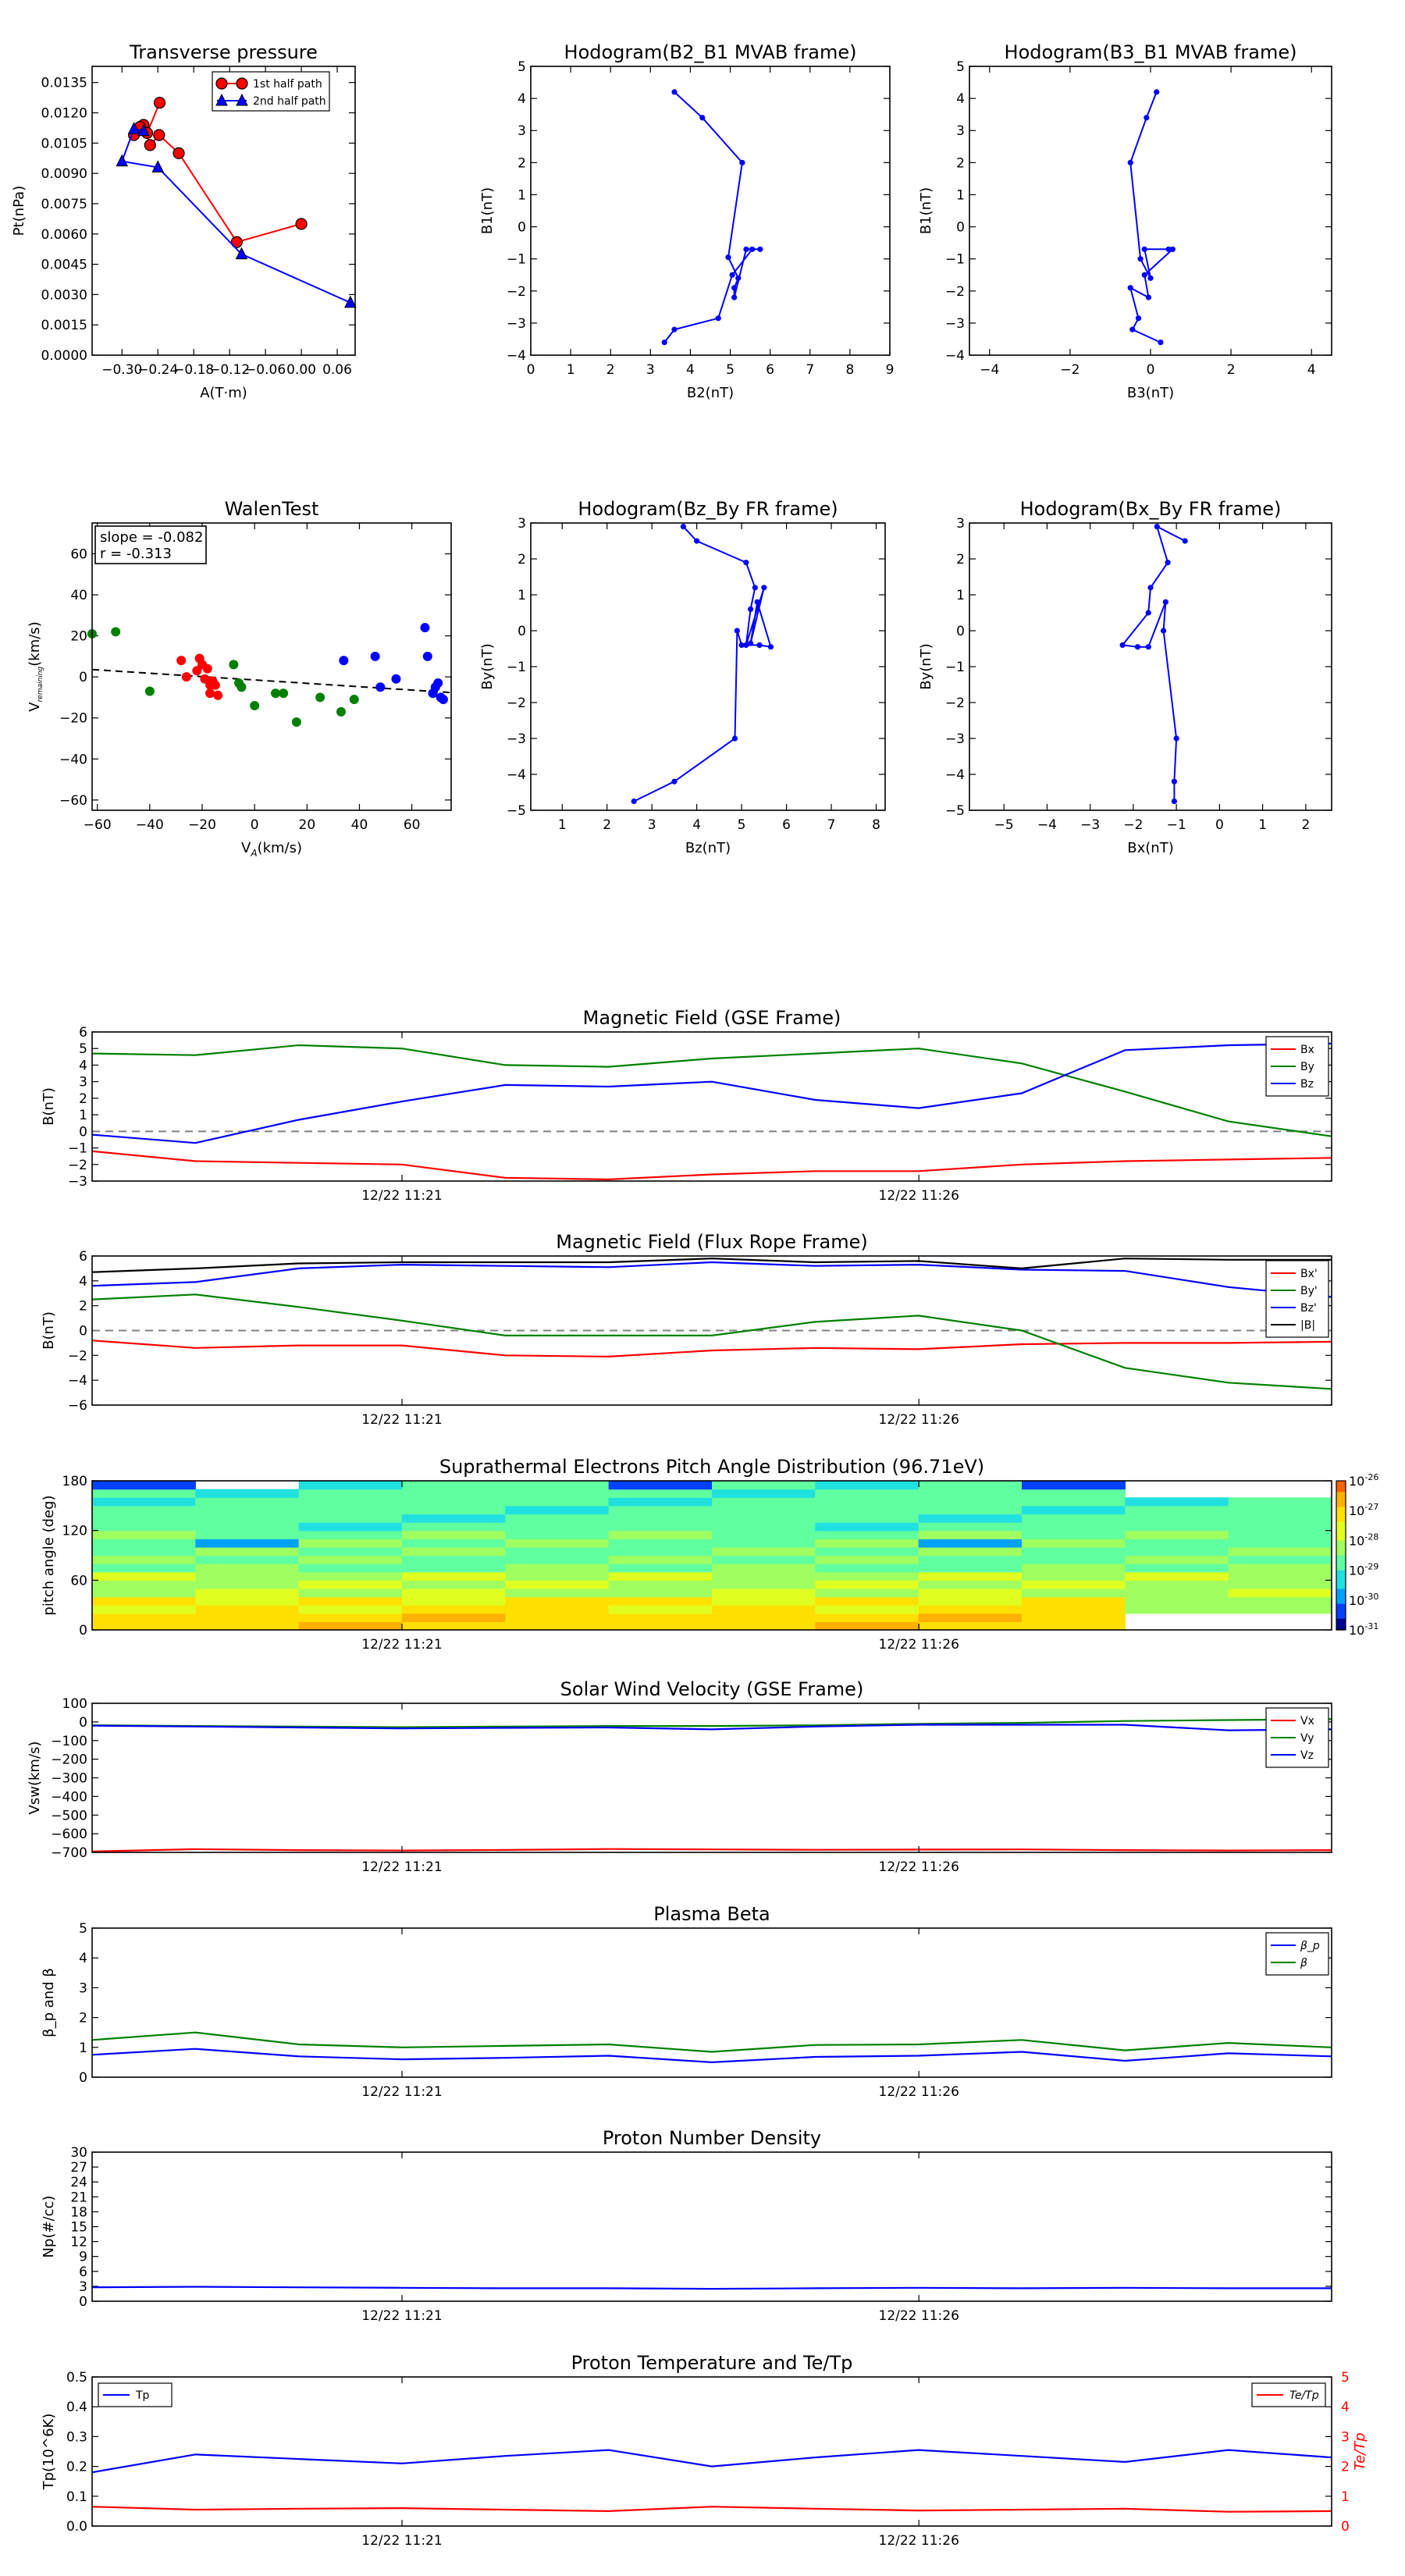 The width and height of the screenshot is (1405, 2576). I want to click on temp-y2tick-label: 2, so click(1346, 2467).